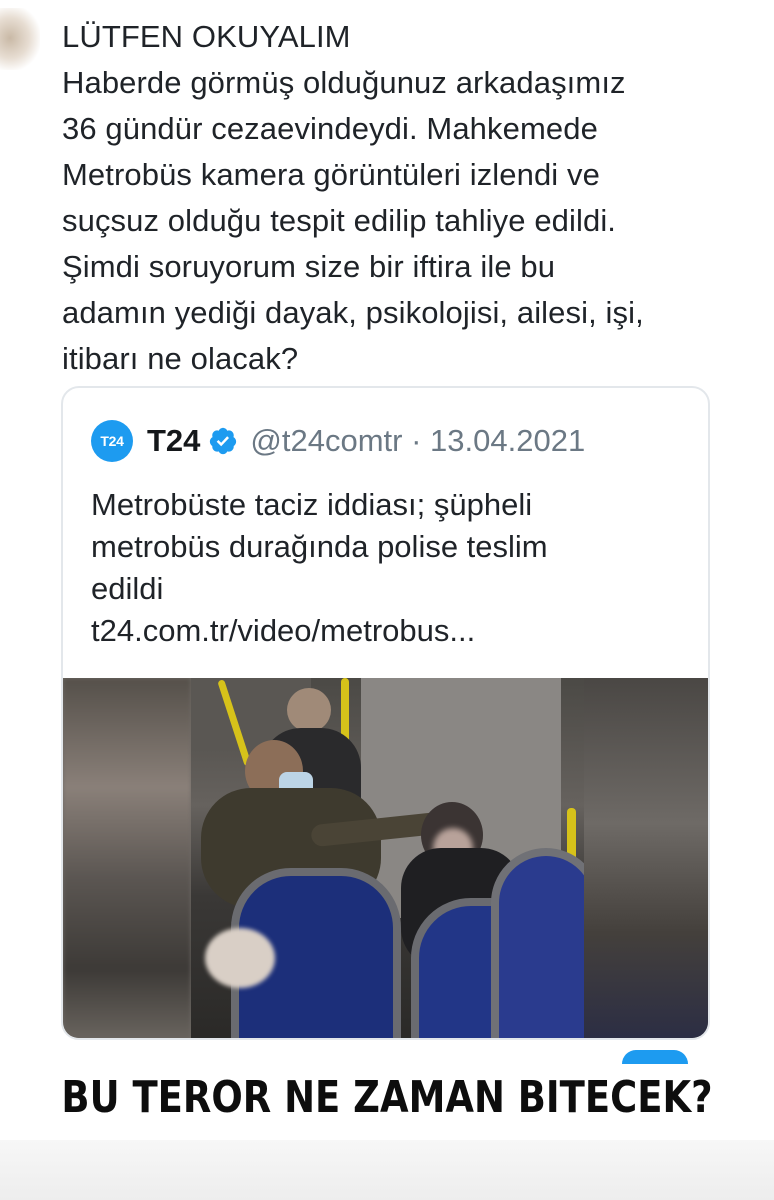 The width and height of the screenshot is (774, 1200). What do you see at coordinates (387, 1170) in the screenshot?
I see `bottom-gradient` at bounding box center [387, 1170].